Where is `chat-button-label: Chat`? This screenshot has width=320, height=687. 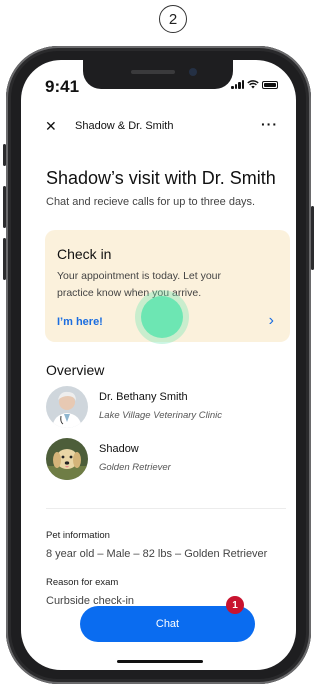
chat-button-label: Chat is located at coordinates (167, 624).